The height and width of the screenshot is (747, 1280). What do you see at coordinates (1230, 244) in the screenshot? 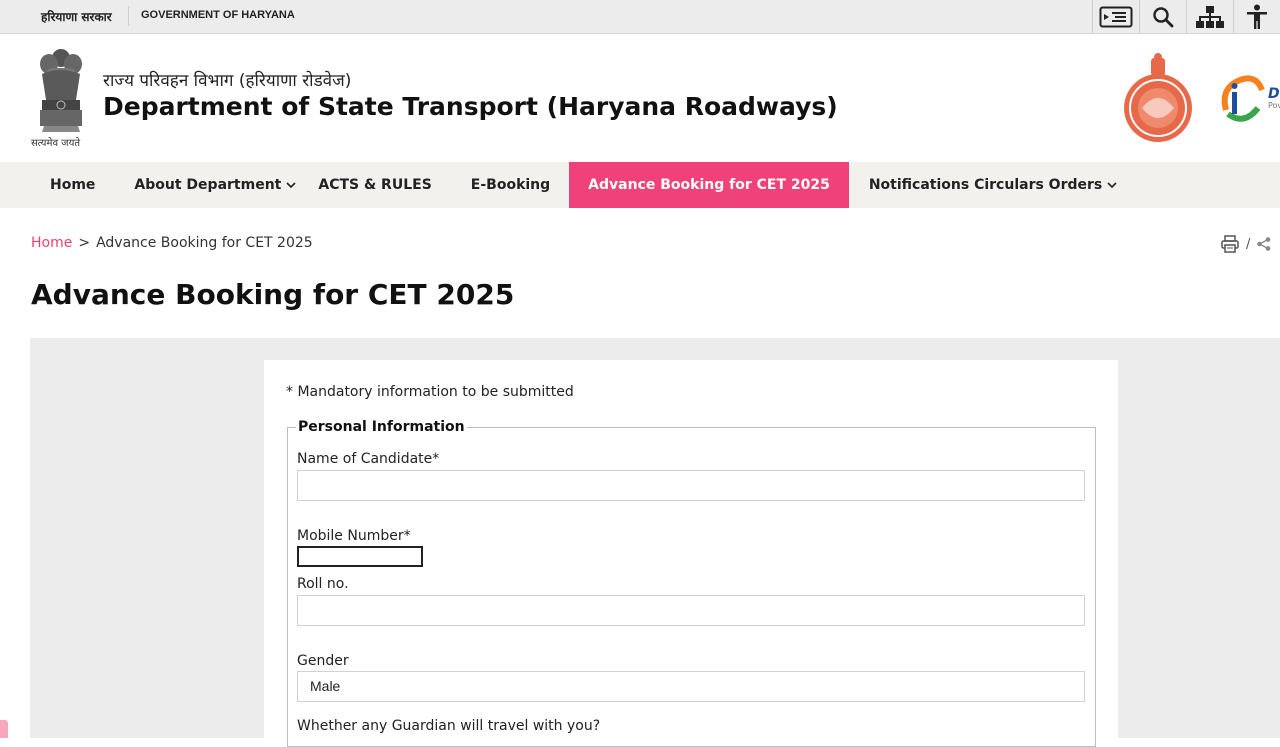
I see `print-icon` at bounding box center [1230, 244].